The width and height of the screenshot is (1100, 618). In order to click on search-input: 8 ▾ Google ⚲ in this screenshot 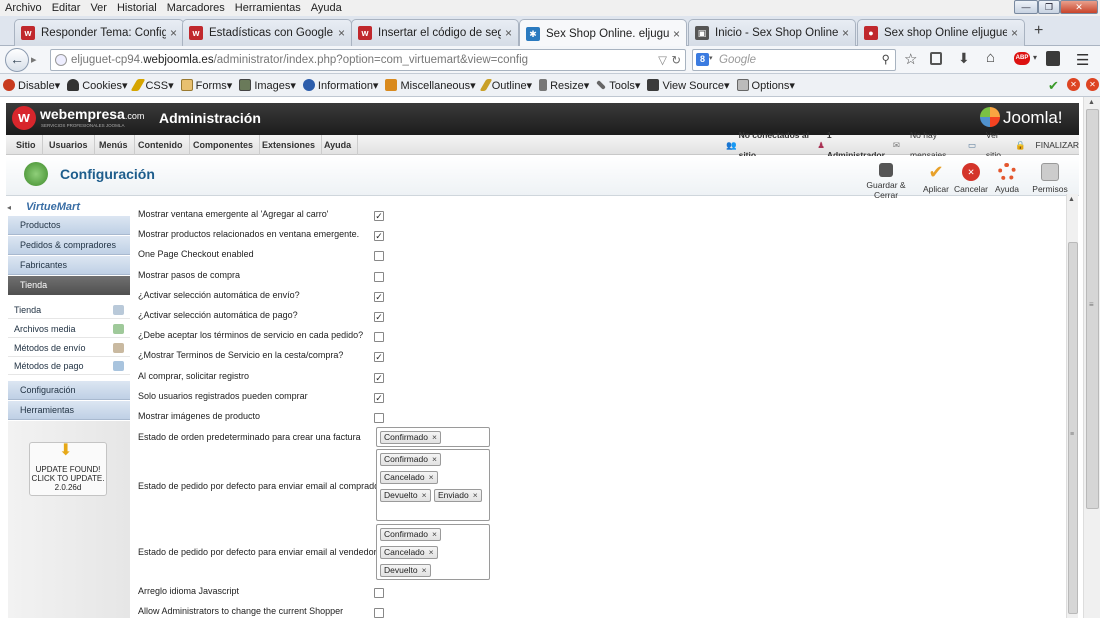, I will do `click(794, 60)`.